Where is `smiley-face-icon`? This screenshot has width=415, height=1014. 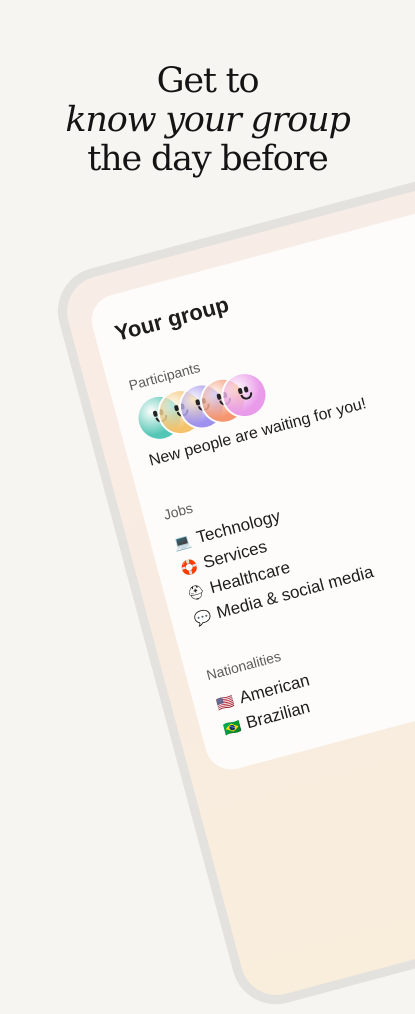 smiley-face-icon is located at coordinates (244, 393).